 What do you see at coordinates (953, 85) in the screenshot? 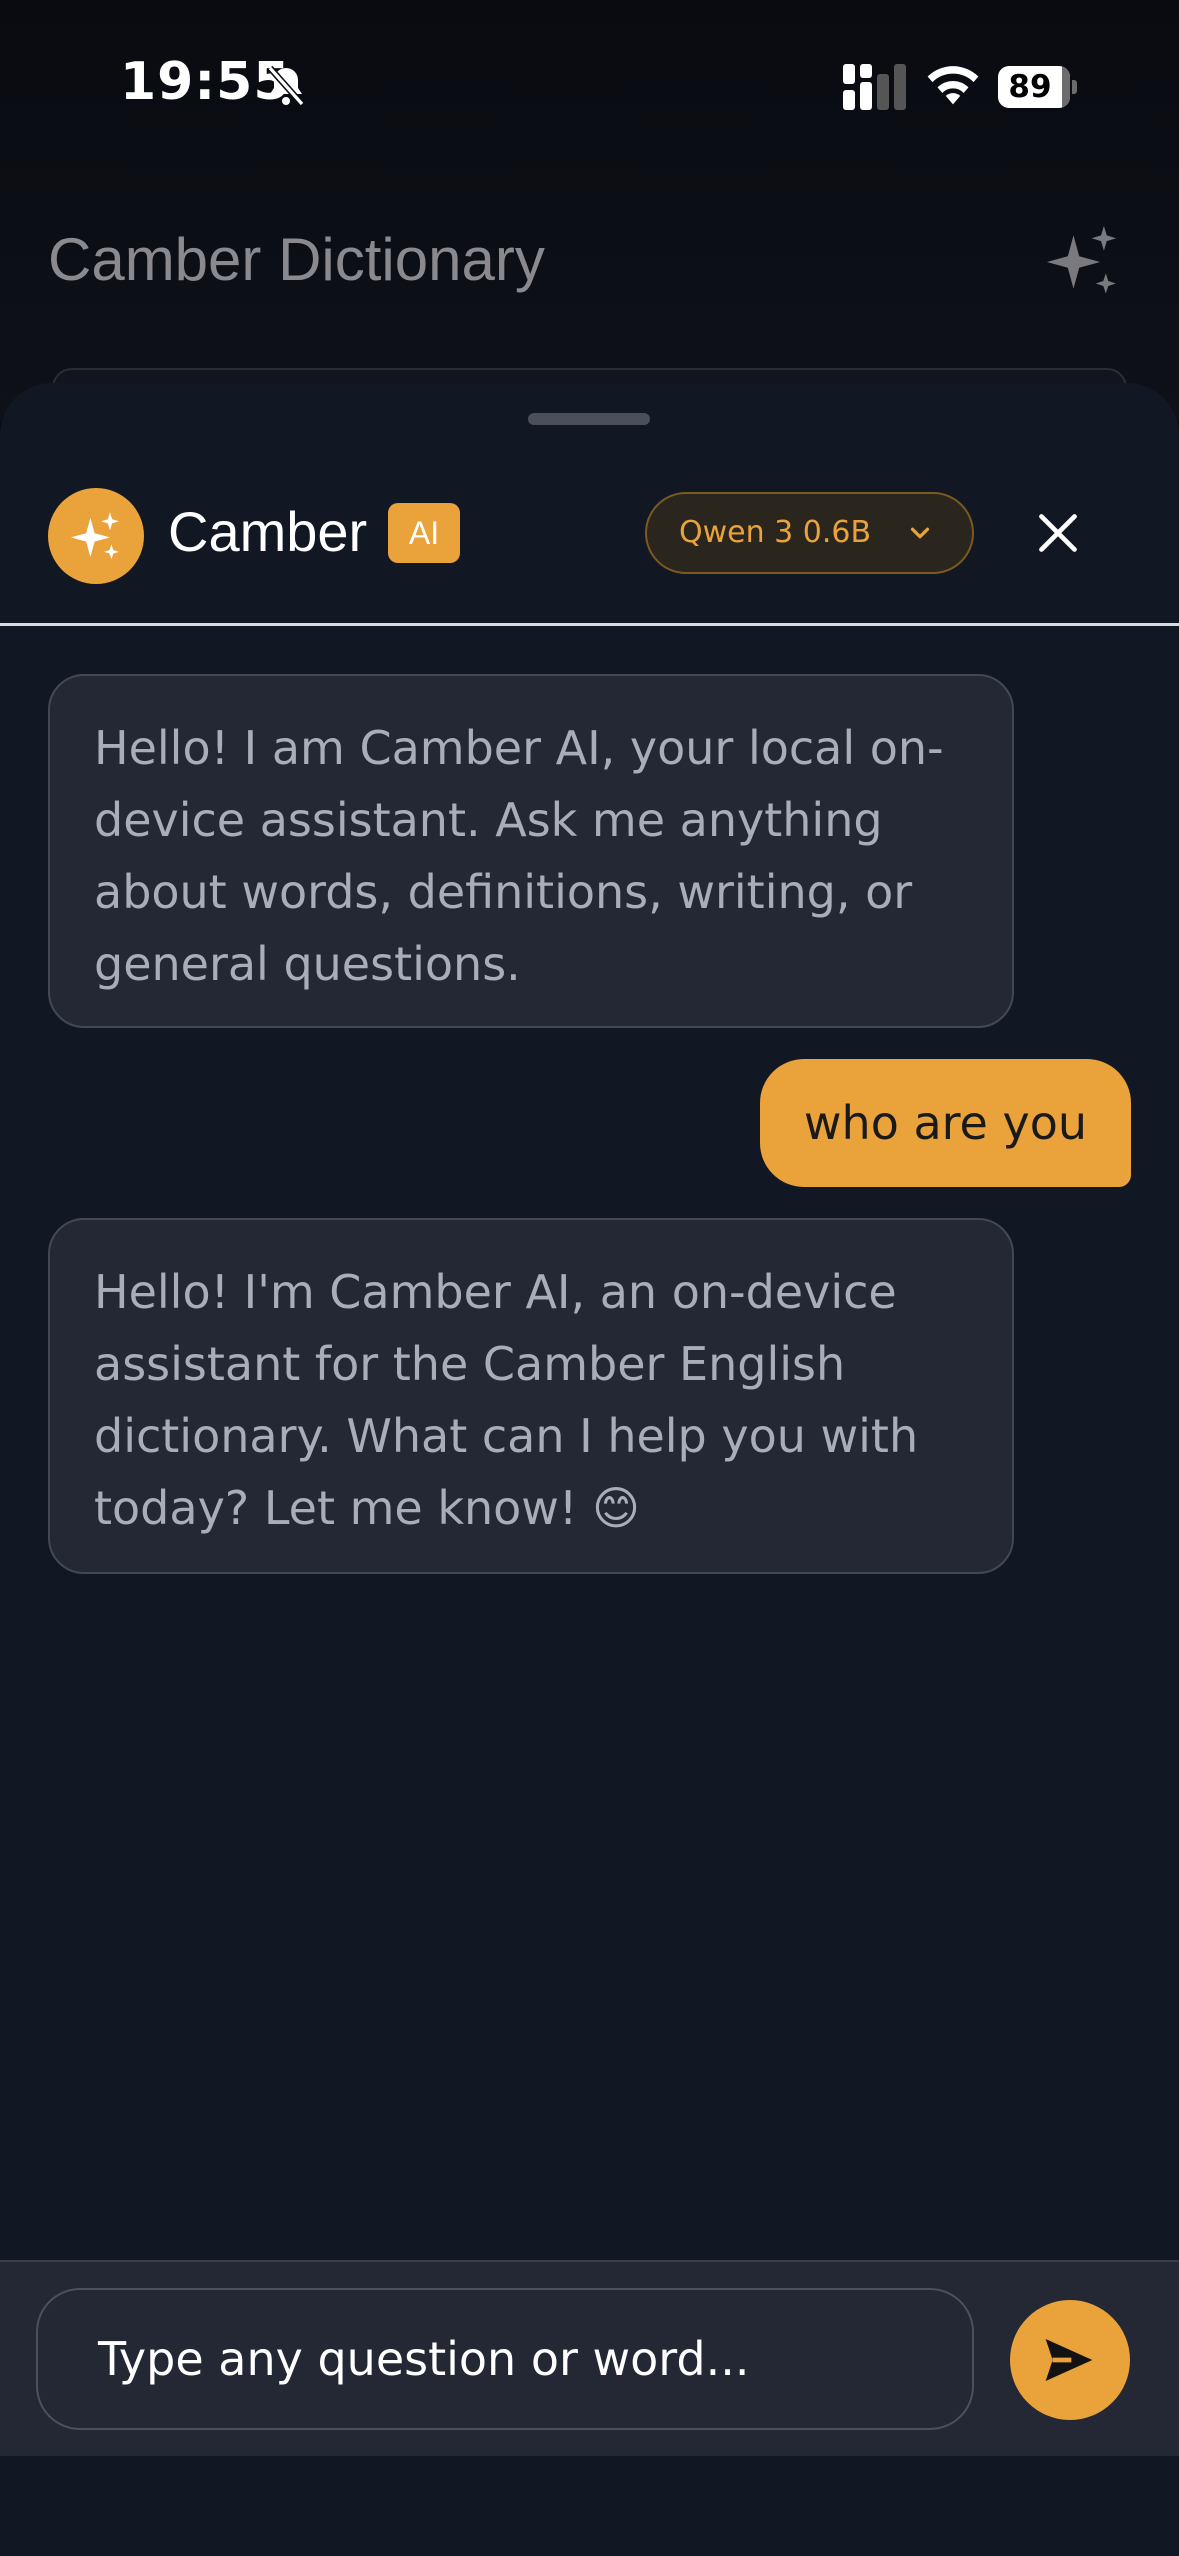
I see `wifi-icon` at bounding box center [953, 85].